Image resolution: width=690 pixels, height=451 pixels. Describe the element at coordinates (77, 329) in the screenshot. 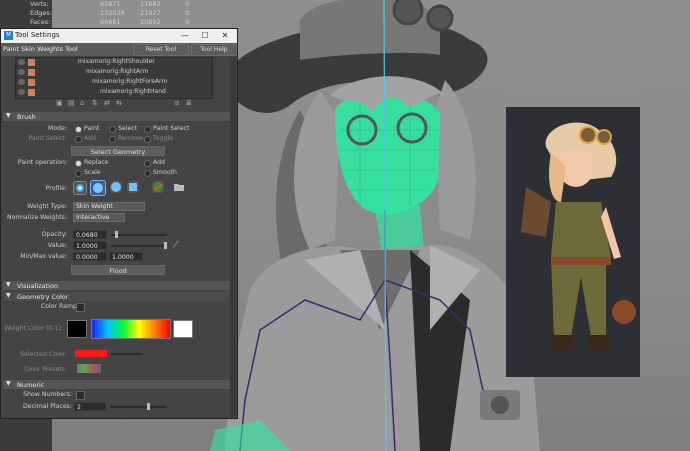

I see `weight-color-min-swatch` at that location.